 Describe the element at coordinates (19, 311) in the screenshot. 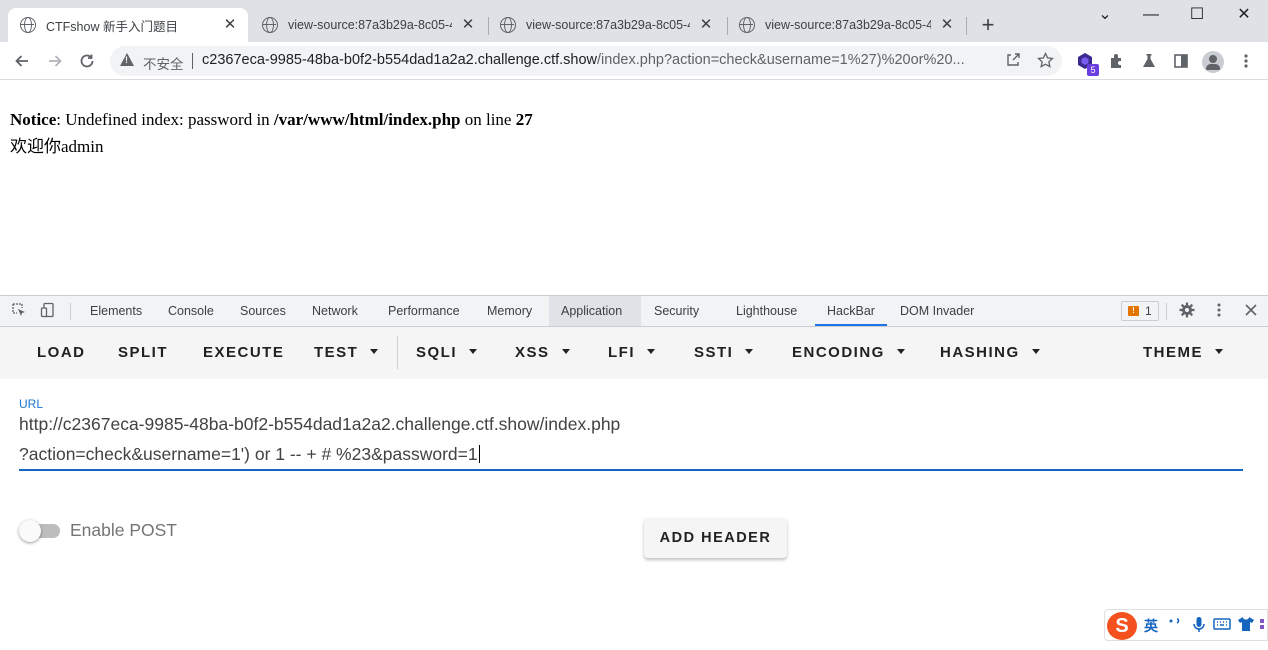

I see `inspect-element-icon` at that location.